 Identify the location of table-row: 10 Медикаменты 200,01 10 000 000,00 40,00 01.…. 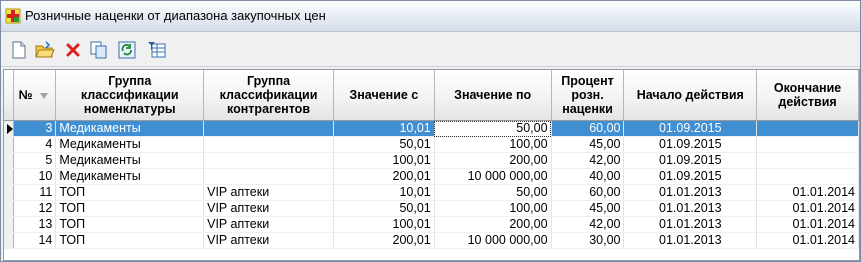
(431, 176).